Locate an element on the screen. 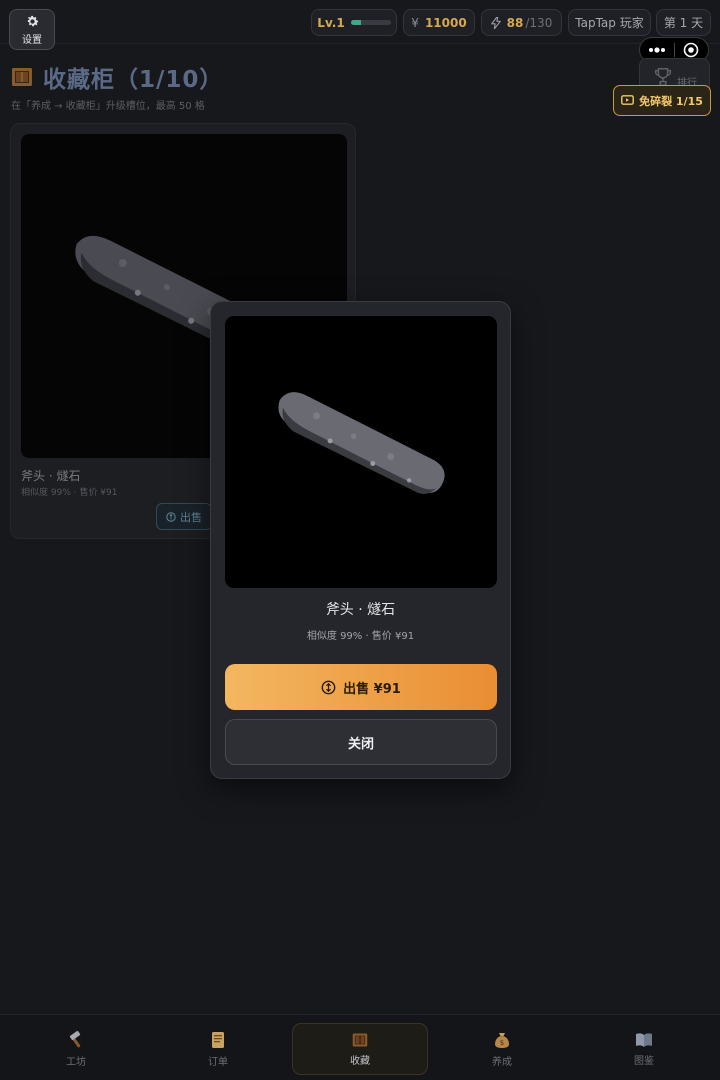 The height and width of the screenshot is (1080, 720). page-header: 收藏柜（1/10） is located at coordinates (117, 77).